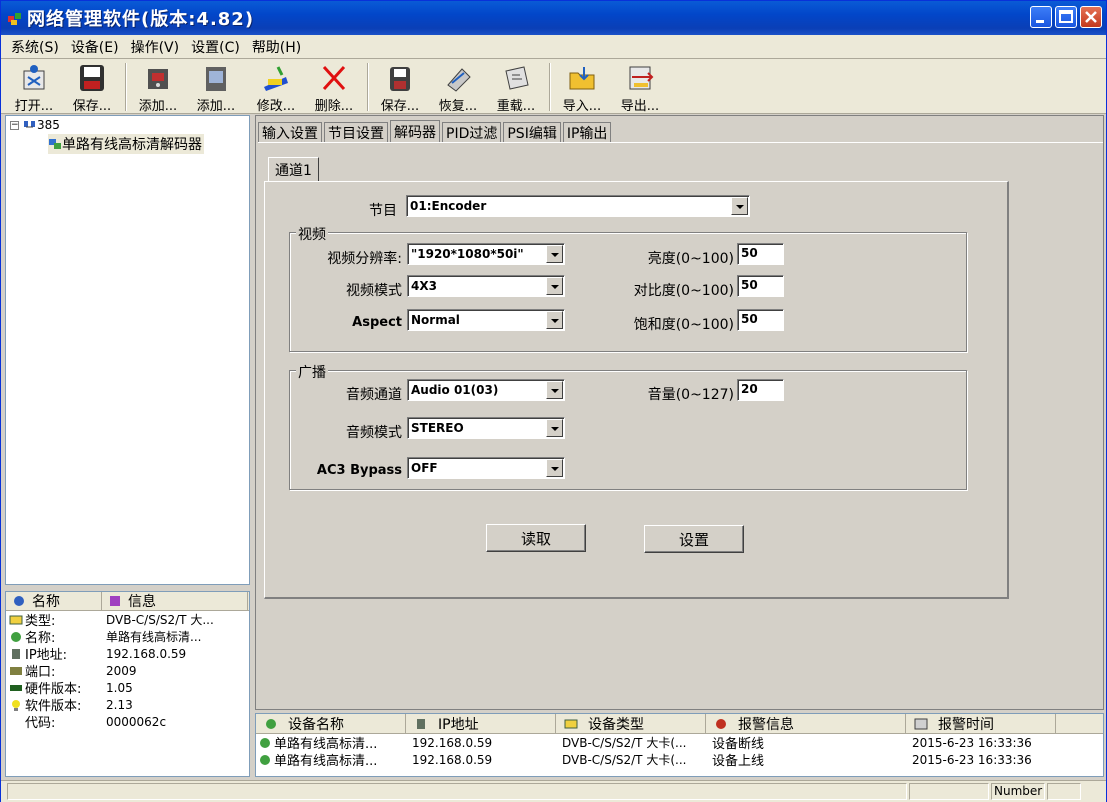  I want to click on status-message, so click(457, 791).